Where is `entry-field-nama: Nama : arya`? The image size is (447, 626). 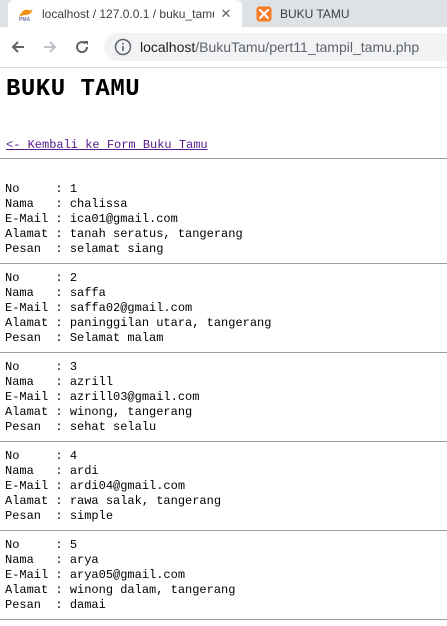 entry-field-nama: Nama : arya is located at coordinates (120, 560).